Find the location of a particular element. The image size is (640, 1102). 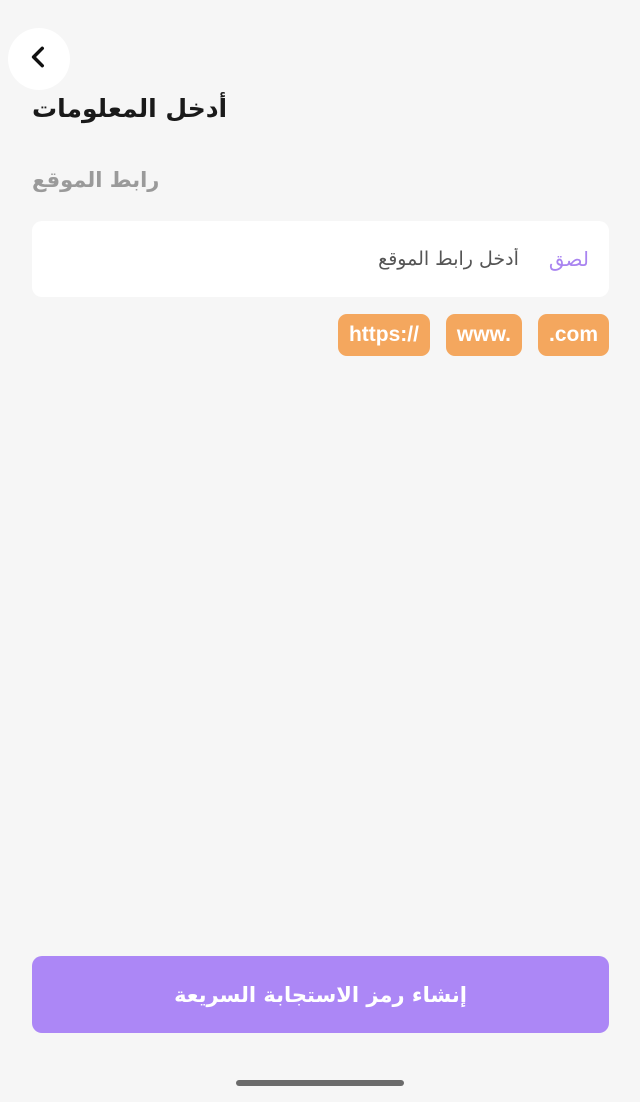

url-chip-group: .com www. https:// is located at coordinates (473, 335).